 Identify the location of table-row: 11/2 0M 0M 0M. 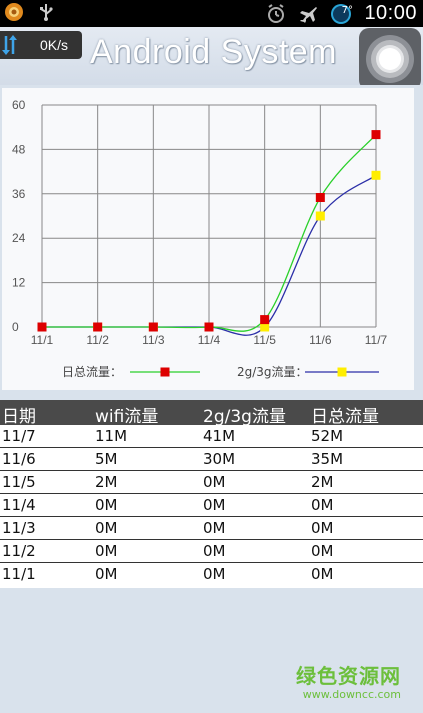
(211, 551).